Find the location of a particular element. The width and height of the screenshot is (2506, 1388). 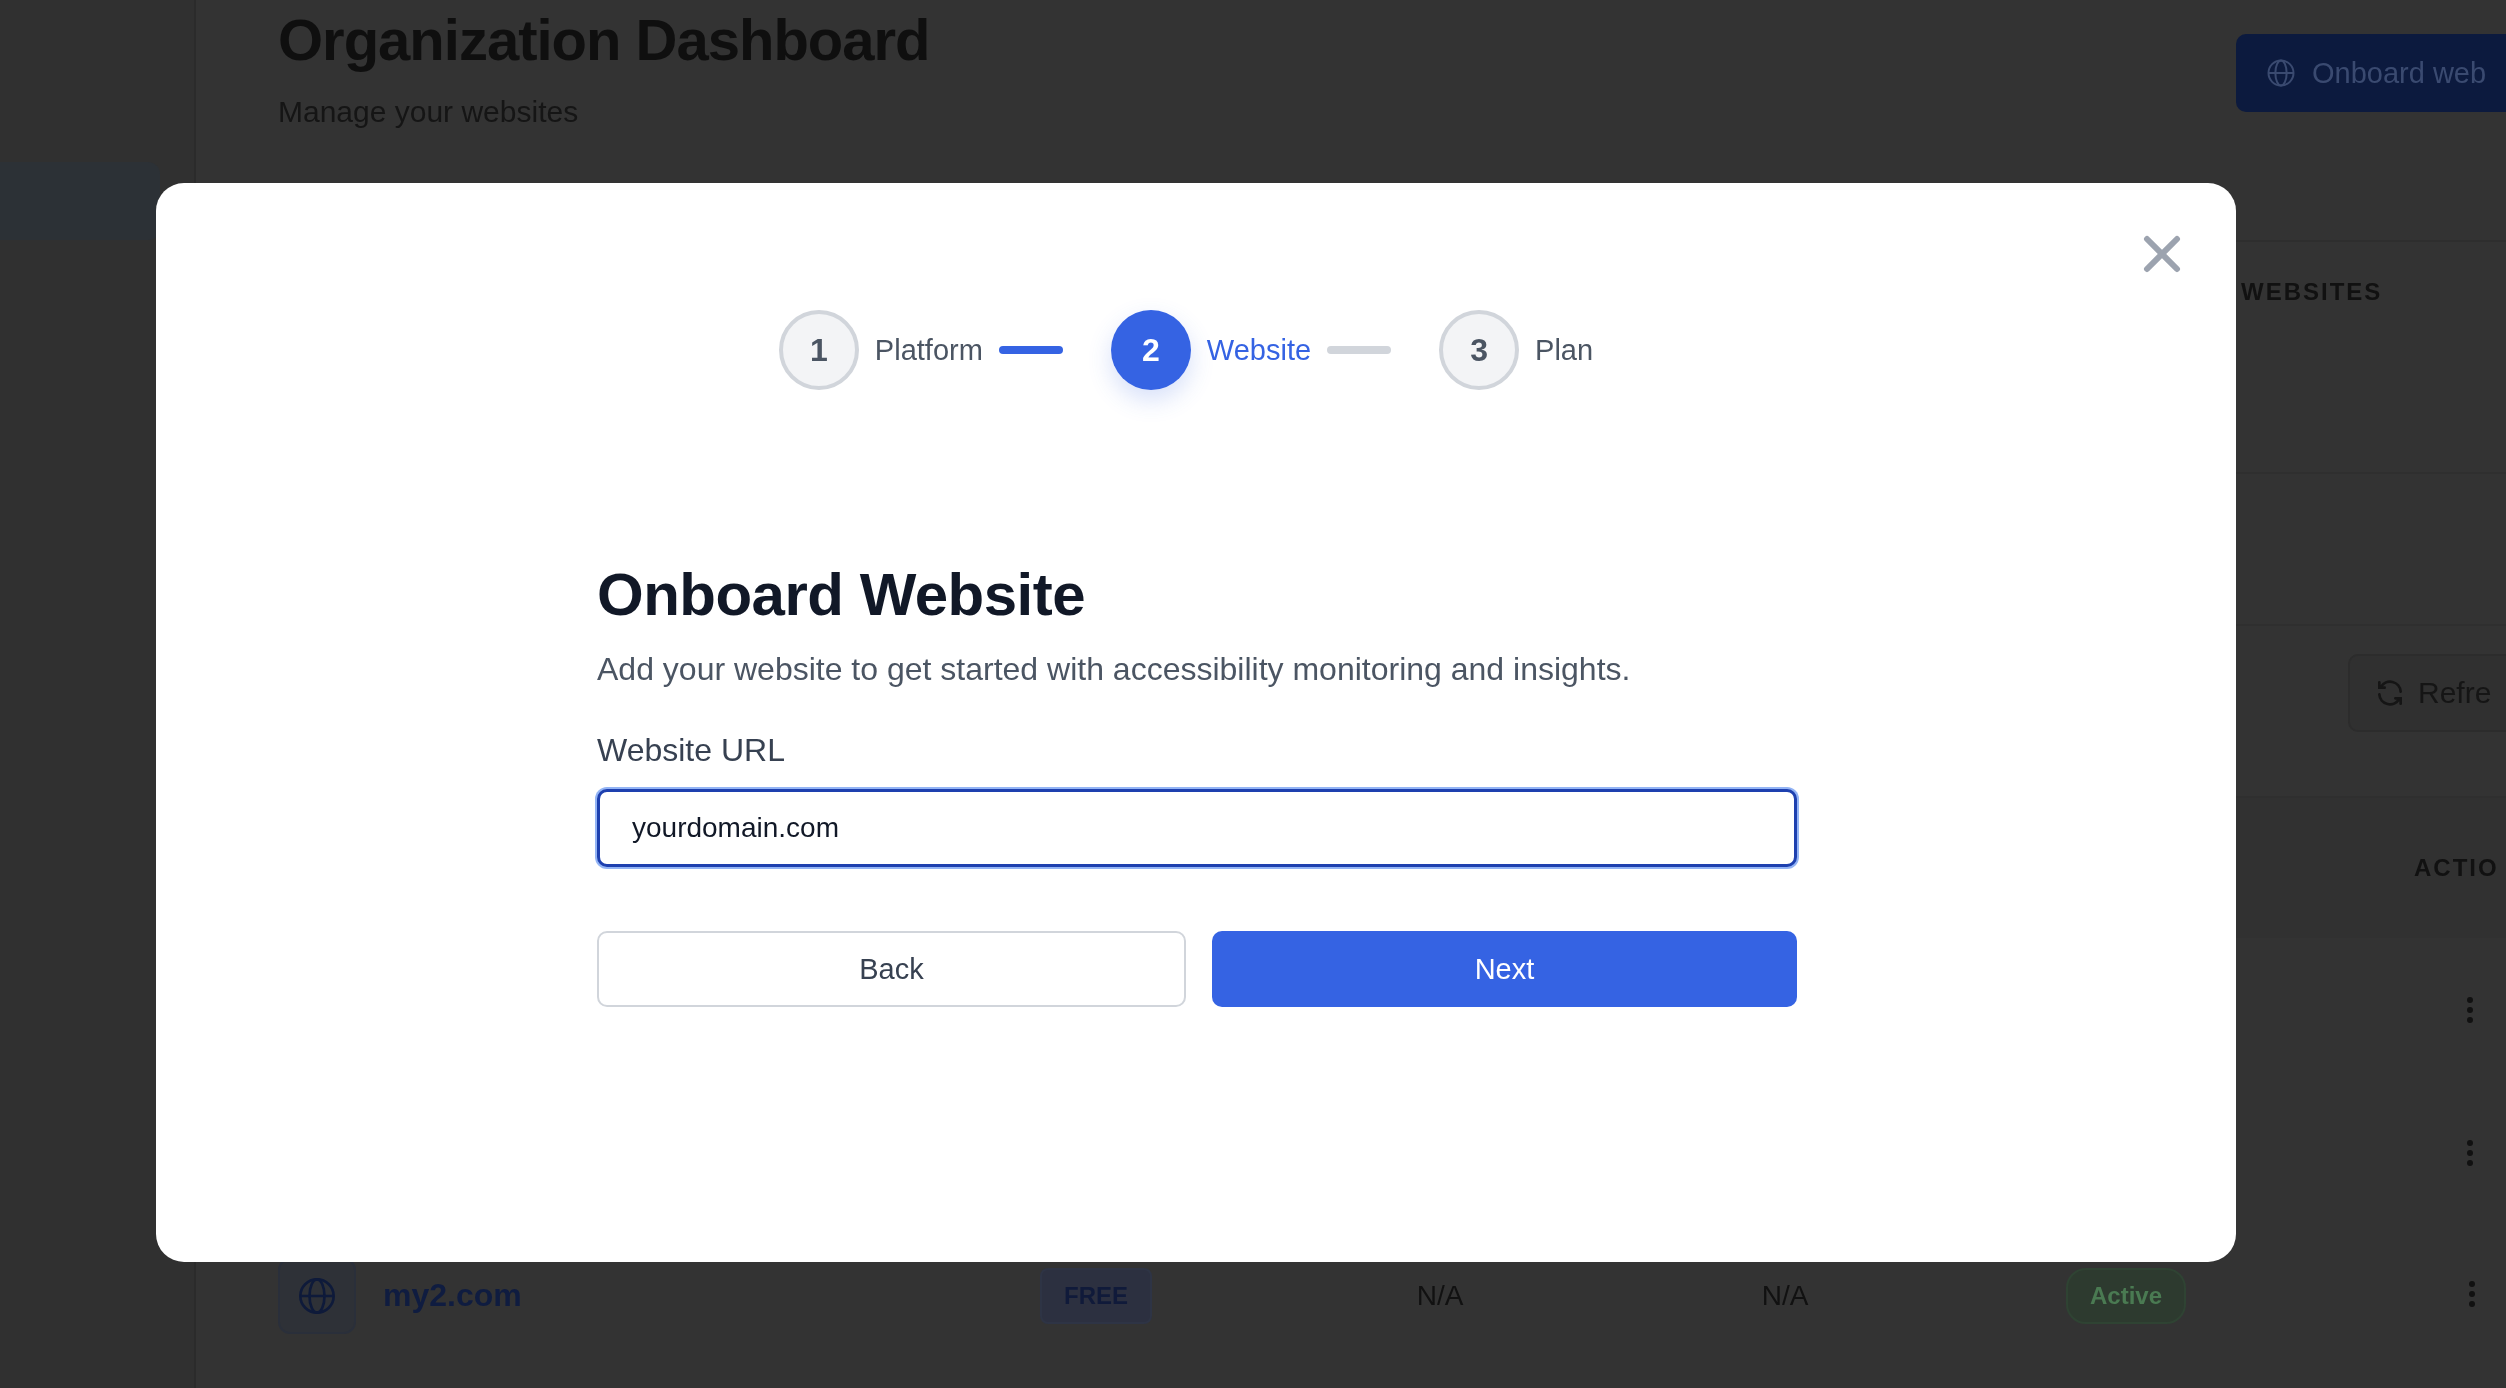

field-label: Website URL is located at coordinates (691, 750).